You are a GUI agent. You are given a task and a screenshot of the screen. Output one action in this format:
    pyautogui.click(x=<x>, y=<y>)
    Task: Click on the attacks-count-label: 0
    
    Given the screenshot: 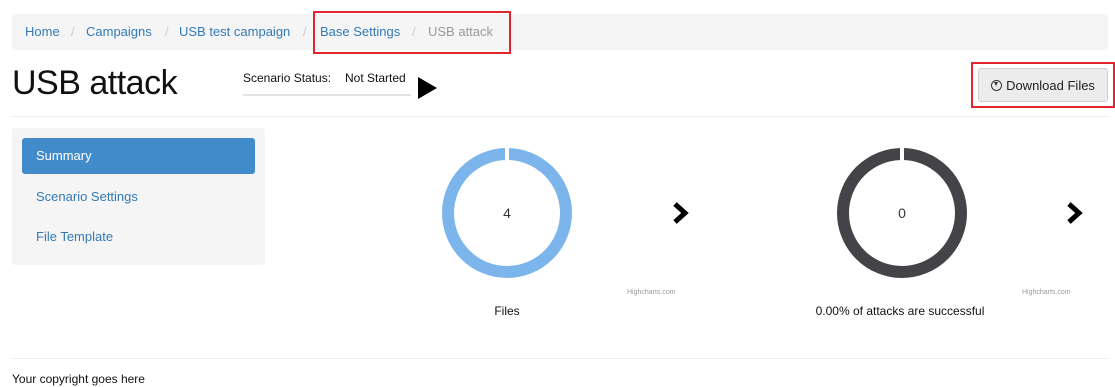 What is the action you would take?
    pyautogui.click(x=902, y=213)
    